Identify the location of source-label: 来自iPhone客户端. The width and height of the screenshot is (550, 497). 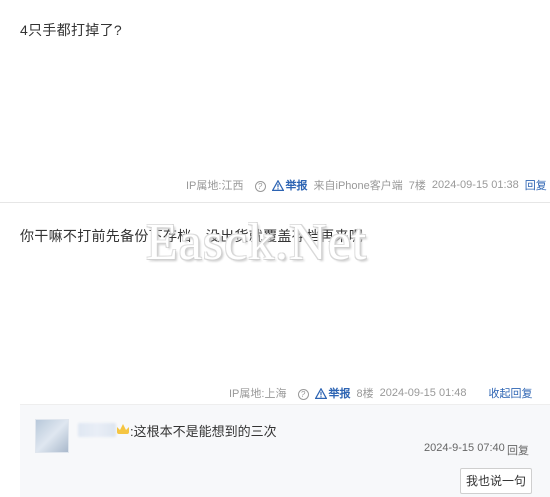
(358, 186).